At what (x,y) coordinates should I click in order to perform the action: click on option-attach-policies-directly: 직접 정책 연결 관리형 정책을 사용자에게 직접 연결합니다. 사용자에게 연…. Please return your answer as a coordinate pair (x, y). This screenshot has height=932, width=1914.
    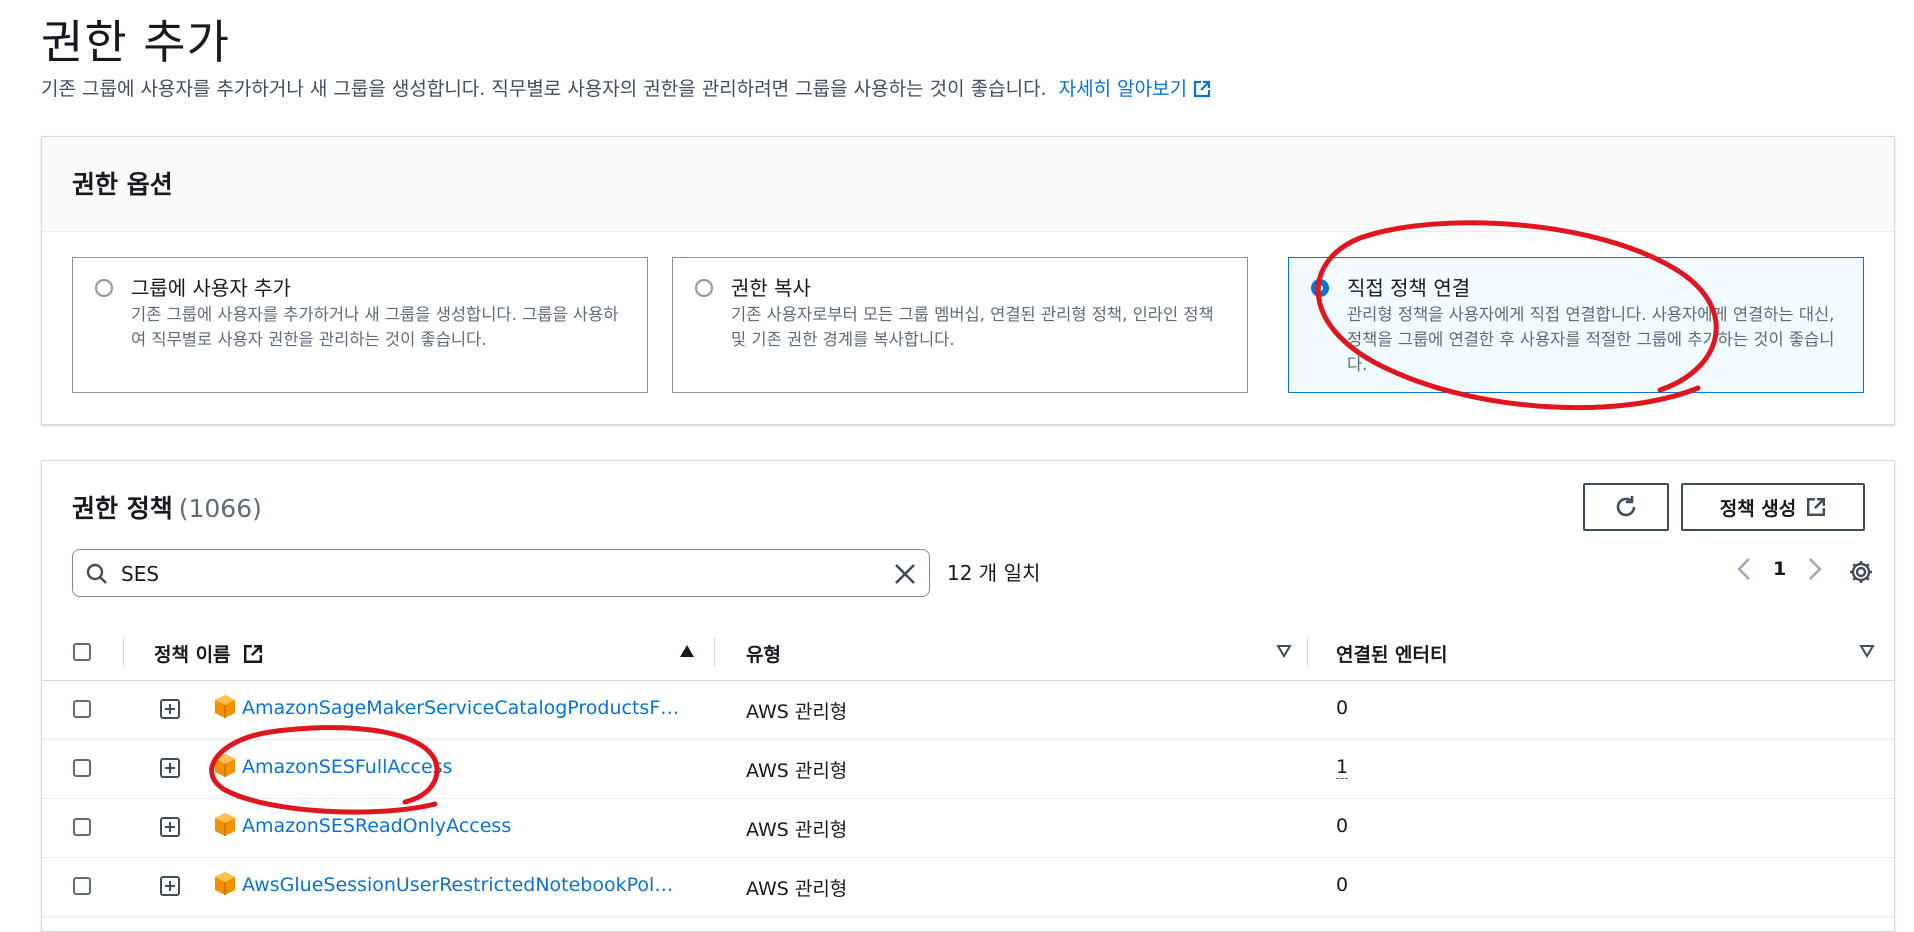
    Looking at the image, I should click on (1576, 325).